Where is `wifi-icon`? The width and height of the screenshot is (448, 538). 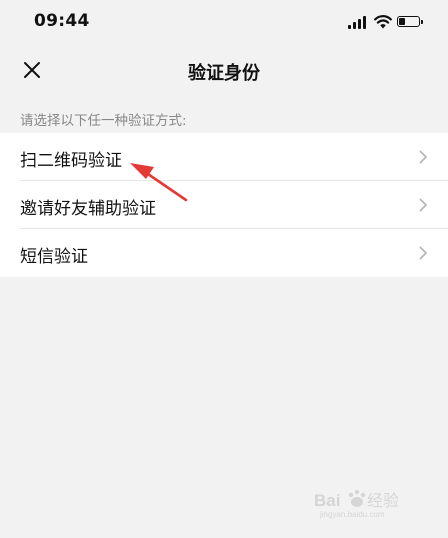 wifi-icon is located at coordinates (383, 22).